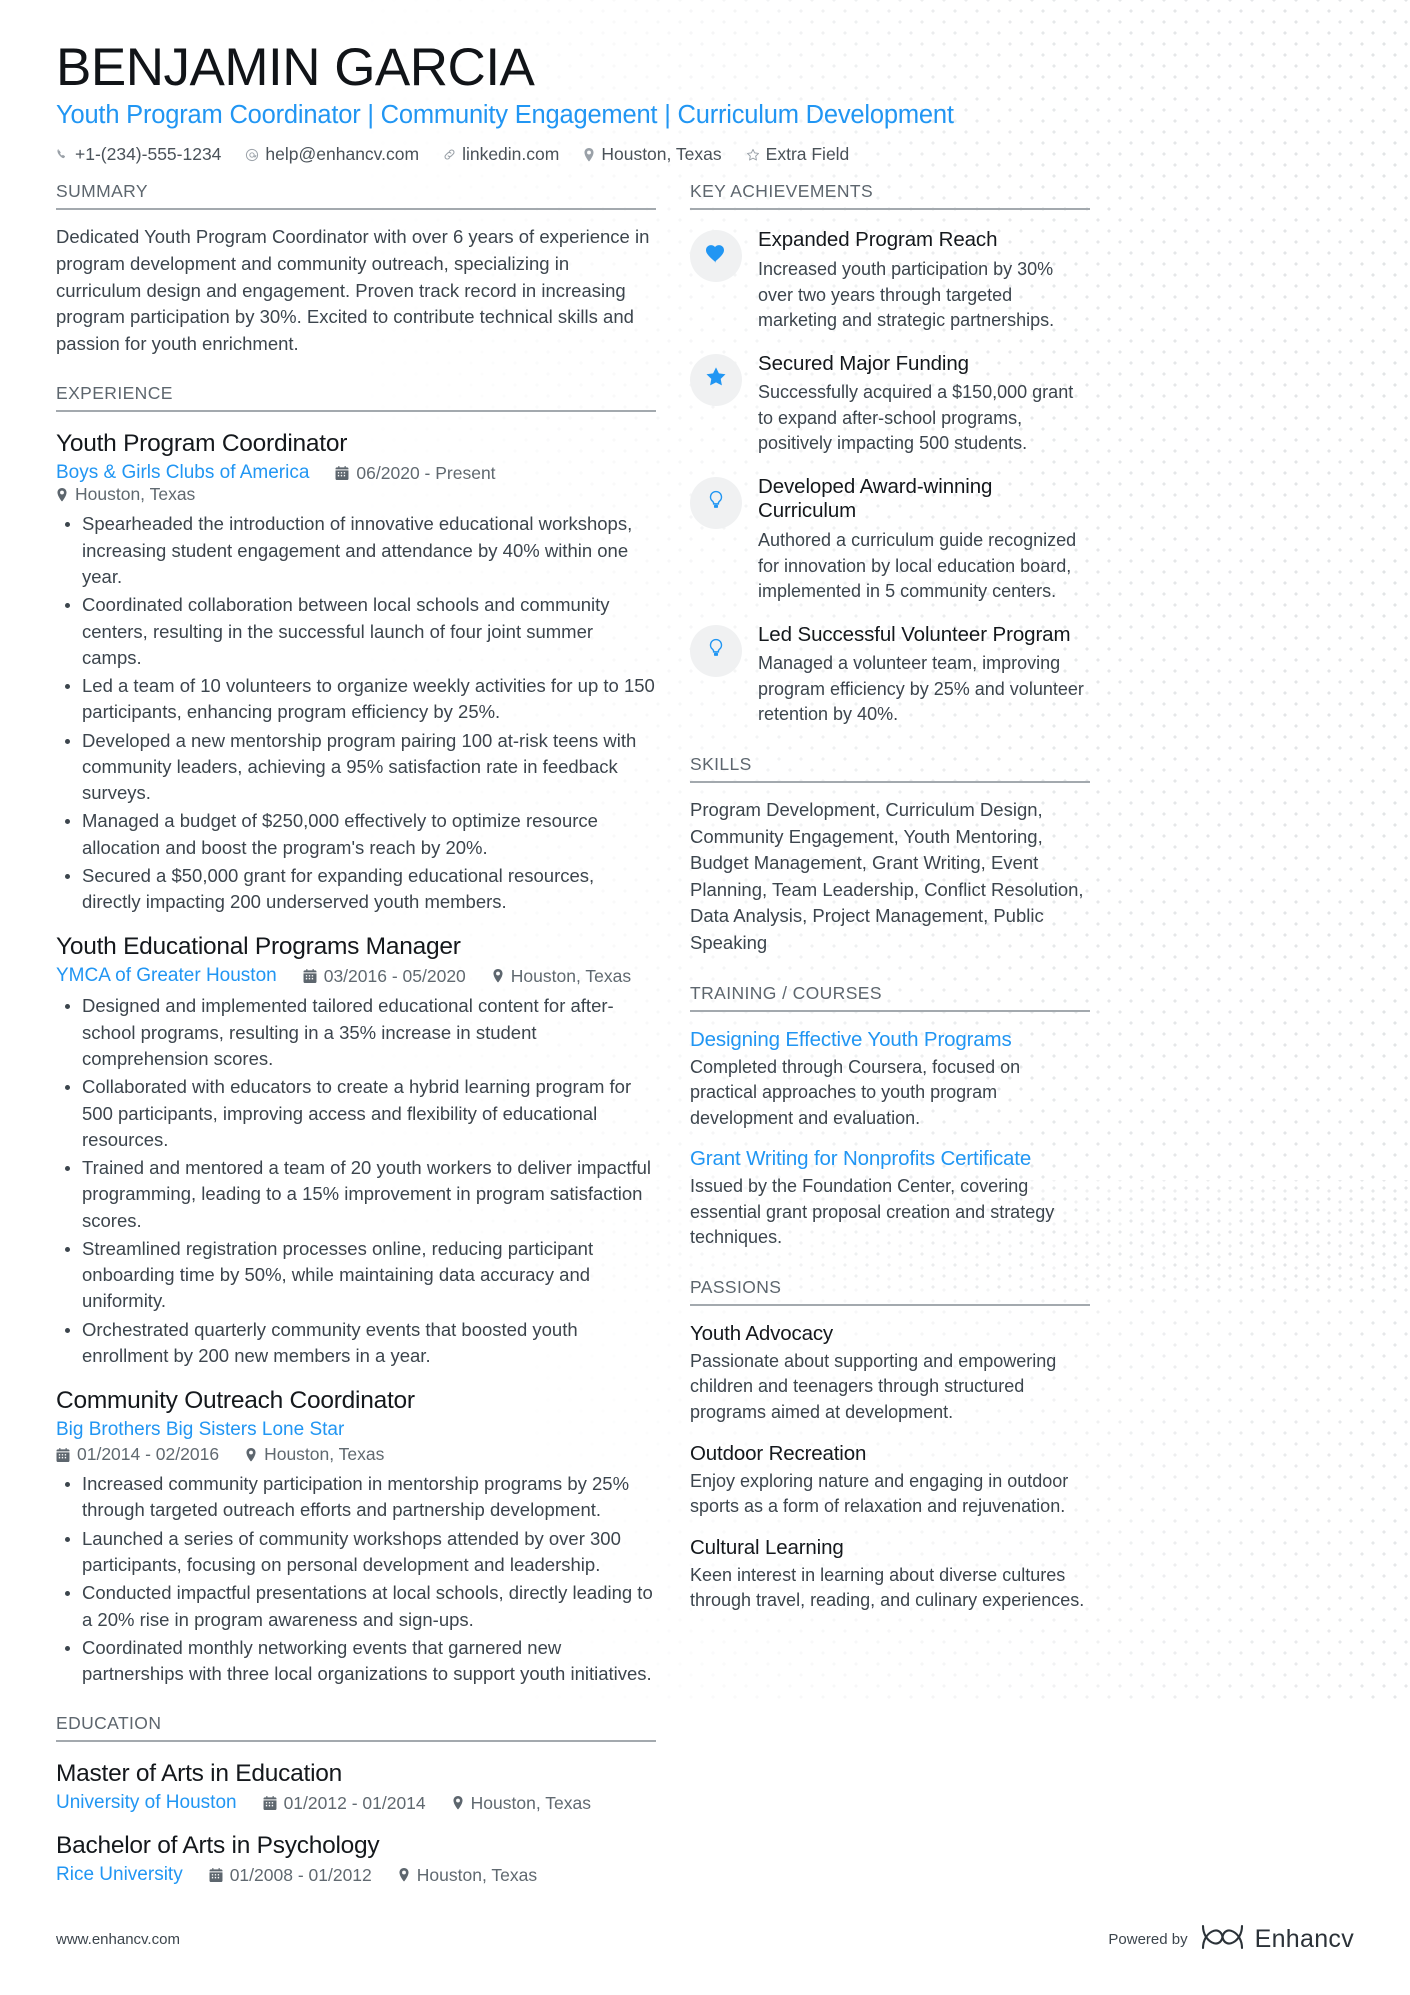 Image resolution: width=1410 pixels, height=1995 pixels. I want to click on star-icon, so click(716, 379).